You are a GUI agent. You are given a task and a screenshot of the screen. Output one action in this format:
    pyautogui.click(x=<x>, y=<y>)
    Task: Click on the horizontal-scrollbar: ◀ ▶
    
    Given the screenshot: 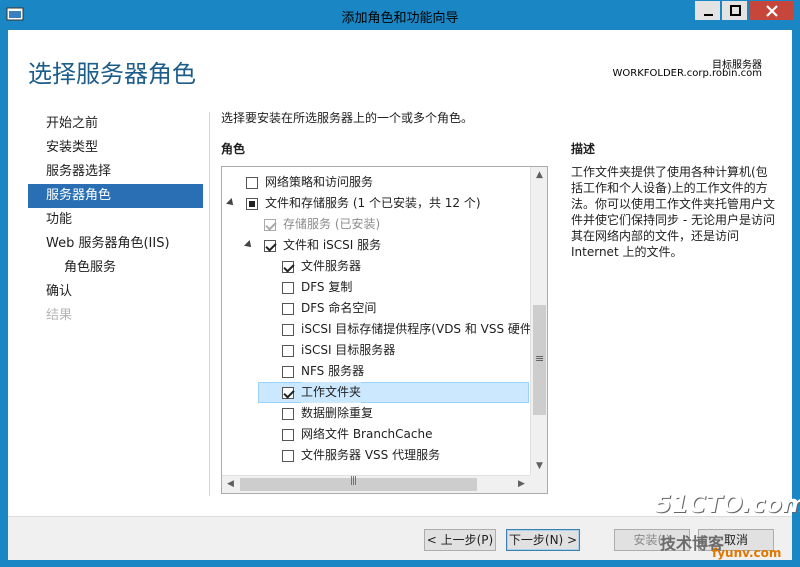 What is the action you would take?
    pyautogui.click(x=376, y=484)
    